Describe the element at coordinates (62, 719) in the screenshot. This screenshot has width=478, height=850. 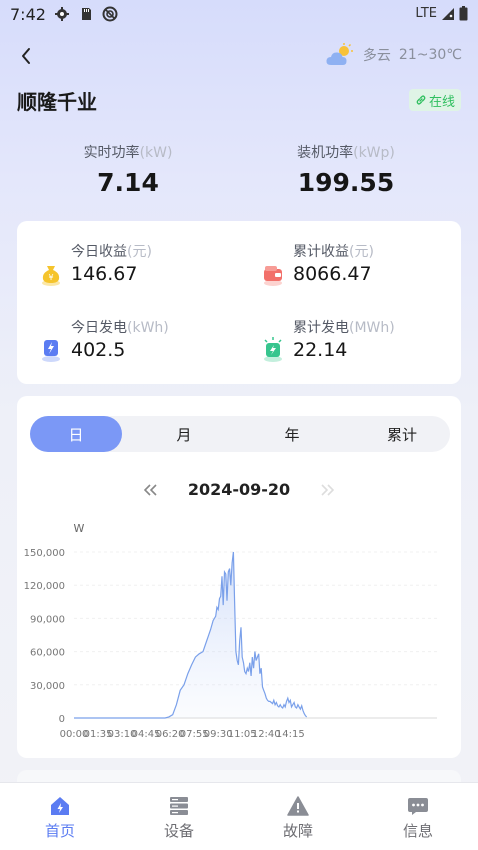
I see `chart-y-tick-label: 0` at that location.